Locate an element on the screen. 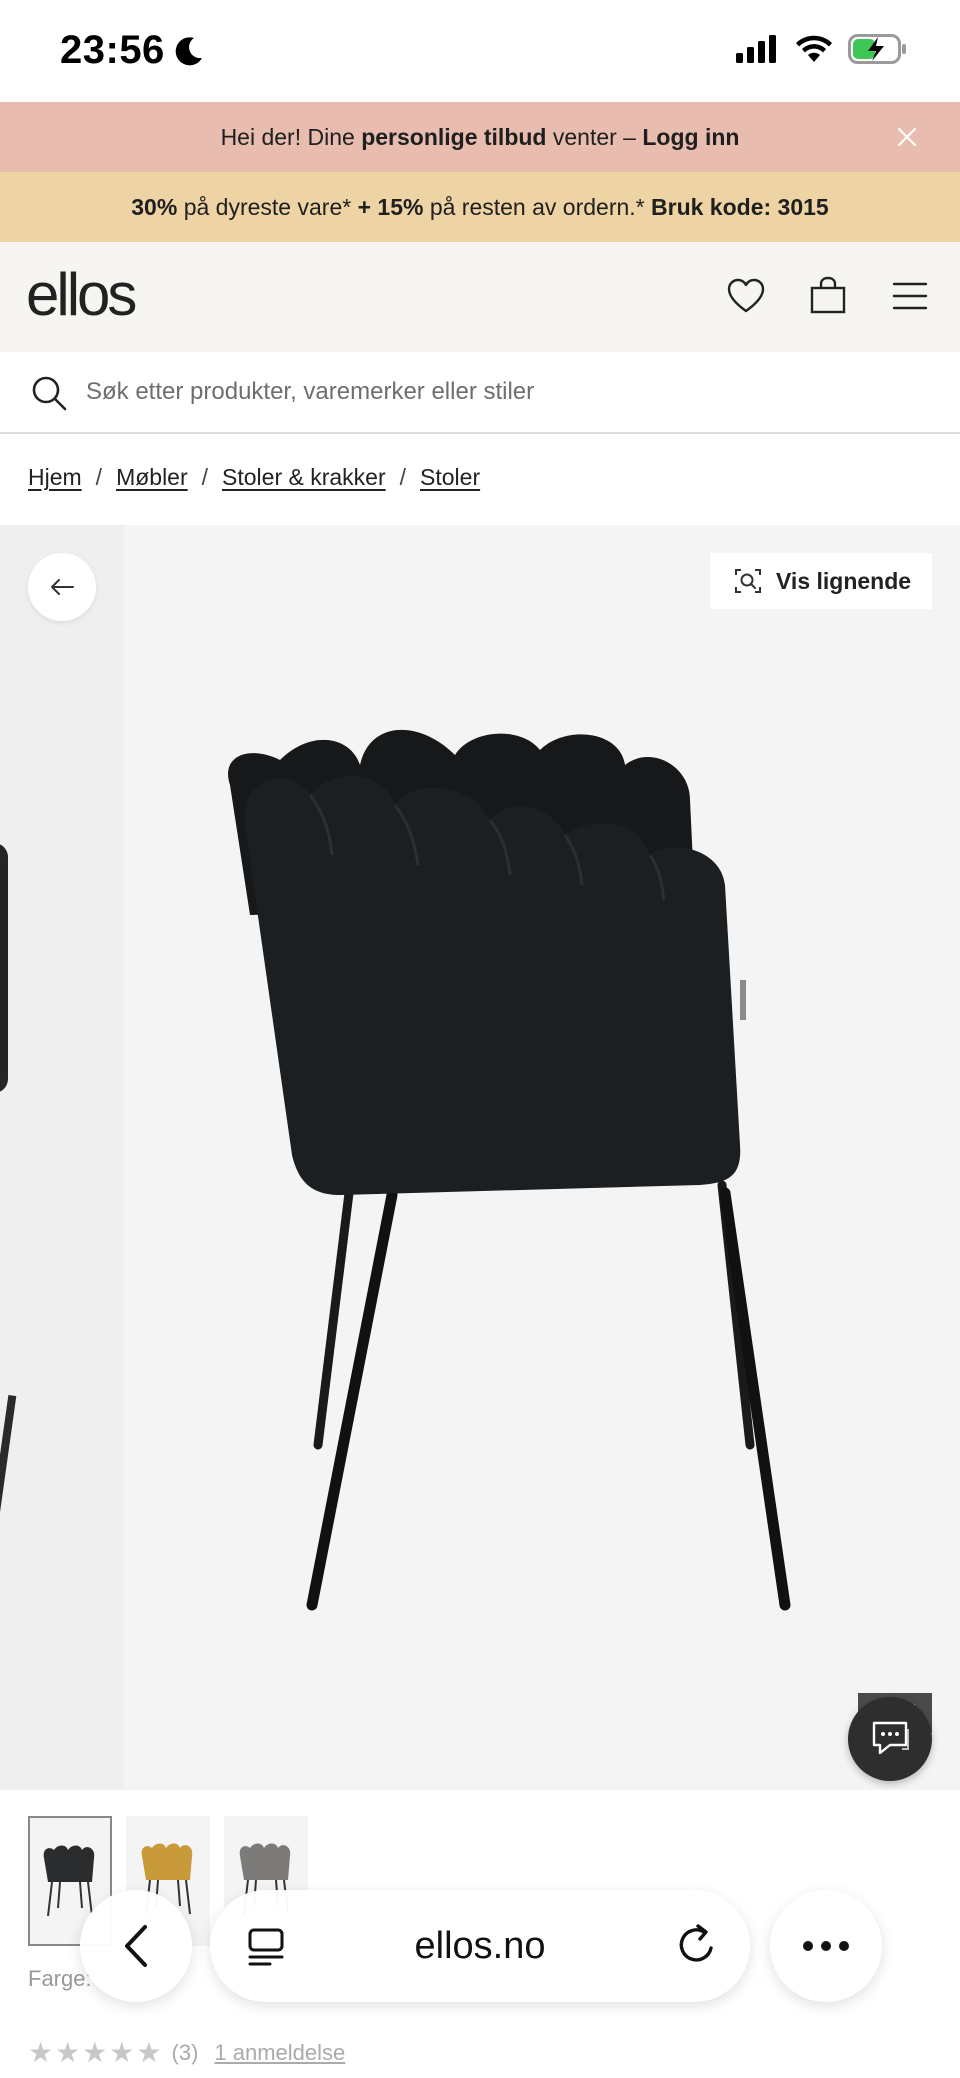 The width and height of the screenshot is (960, 2078). browser-back-button is located at coordinates (136, 1946).